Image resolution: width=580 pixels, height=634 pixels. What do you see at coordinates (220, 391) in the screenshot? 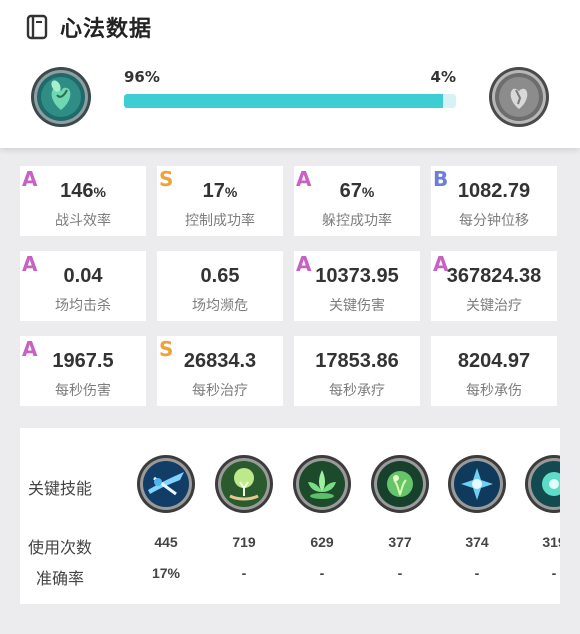
I see `stat-label: 每秒治疗` at bounding box center [220, 391].